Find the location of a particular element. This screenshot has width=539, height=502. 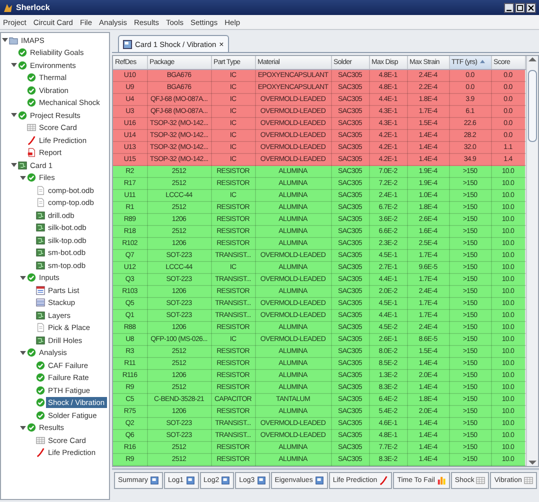

layers-icon is located at coordinates (40, 303).